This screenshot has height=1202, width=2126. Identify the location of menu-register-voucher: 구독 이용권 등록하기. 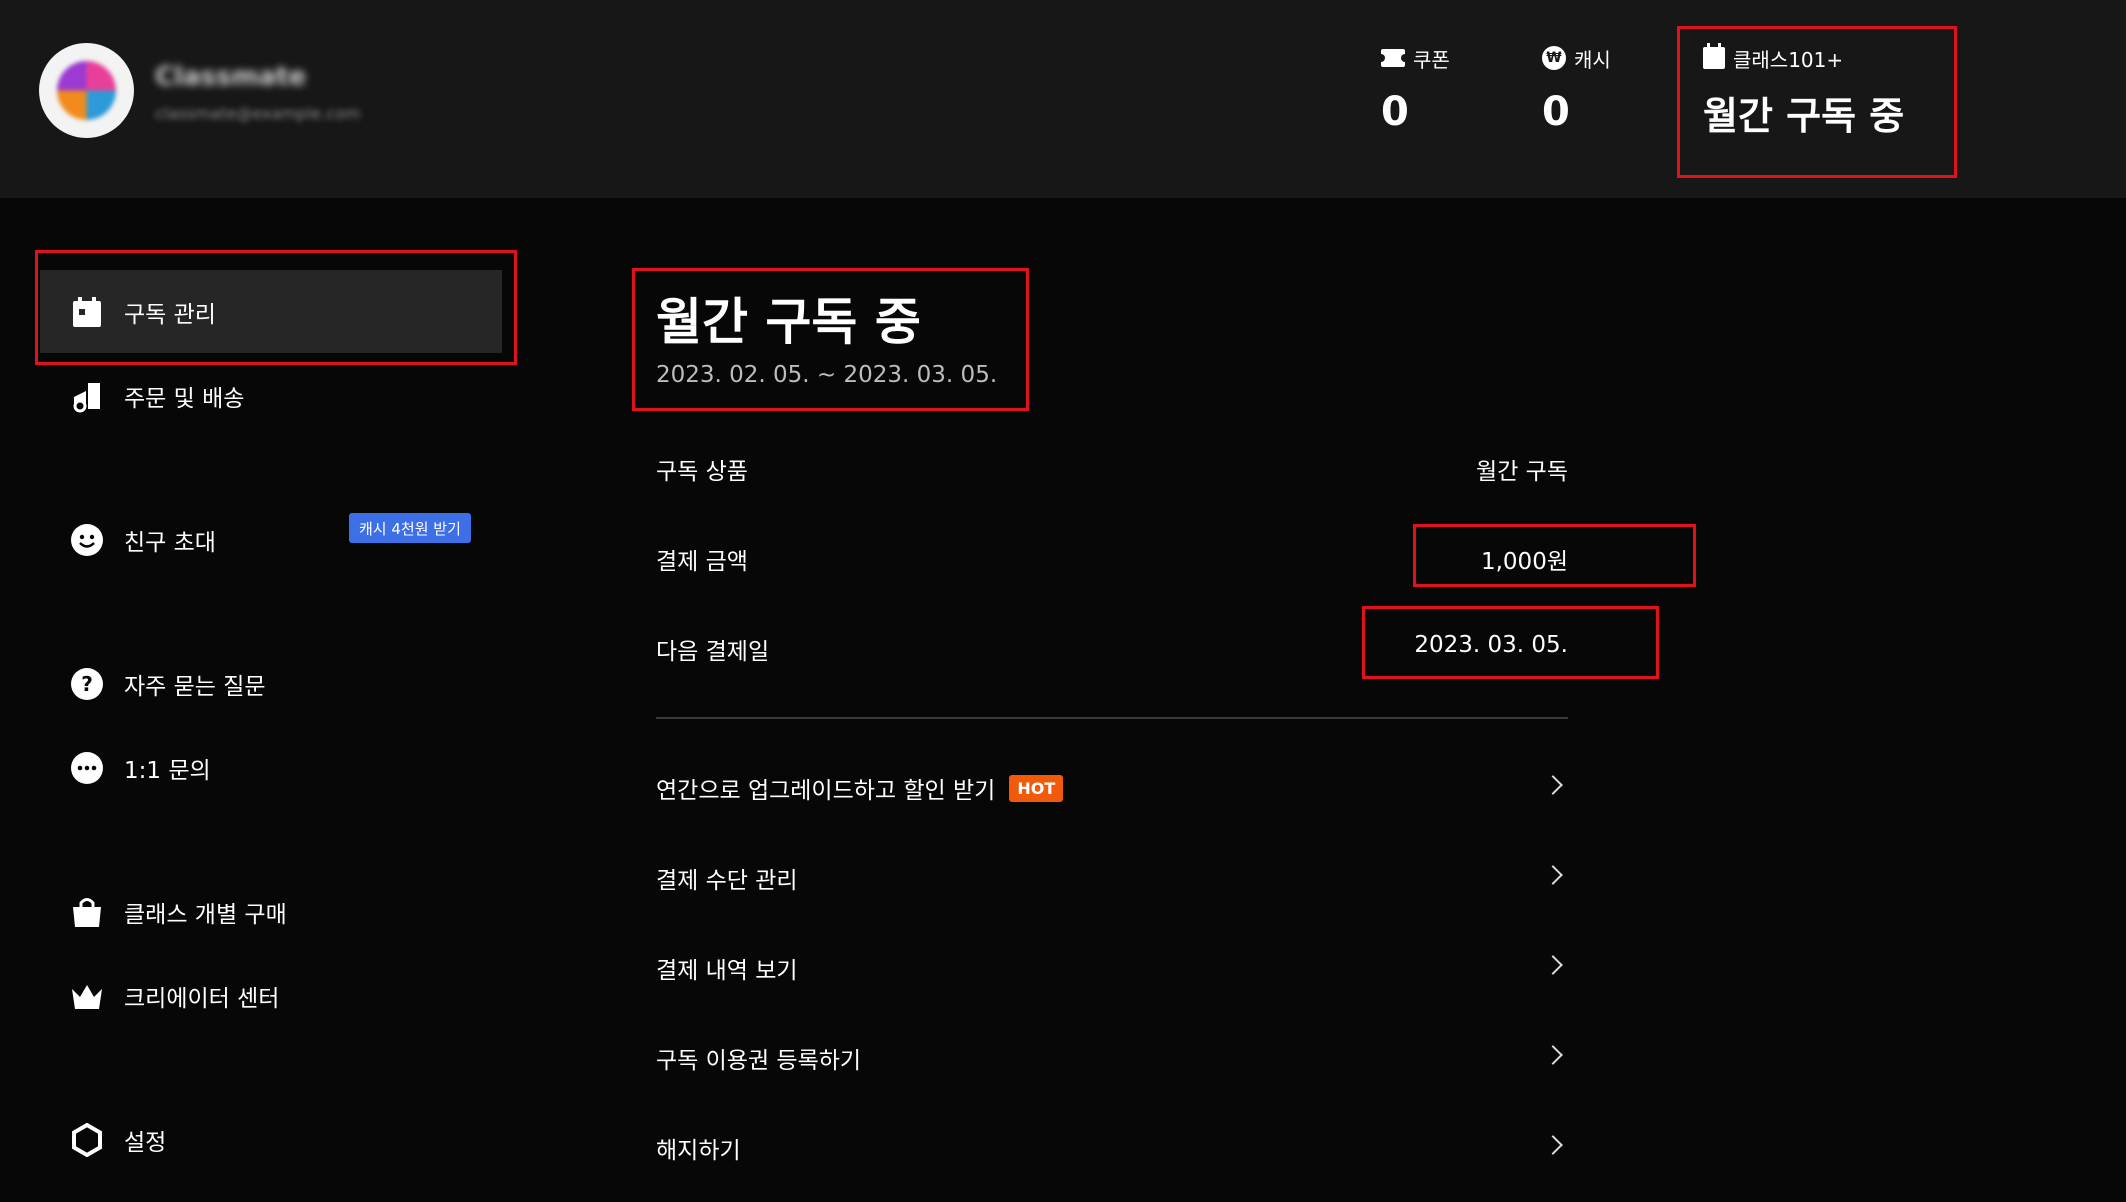
(1112, 1058).